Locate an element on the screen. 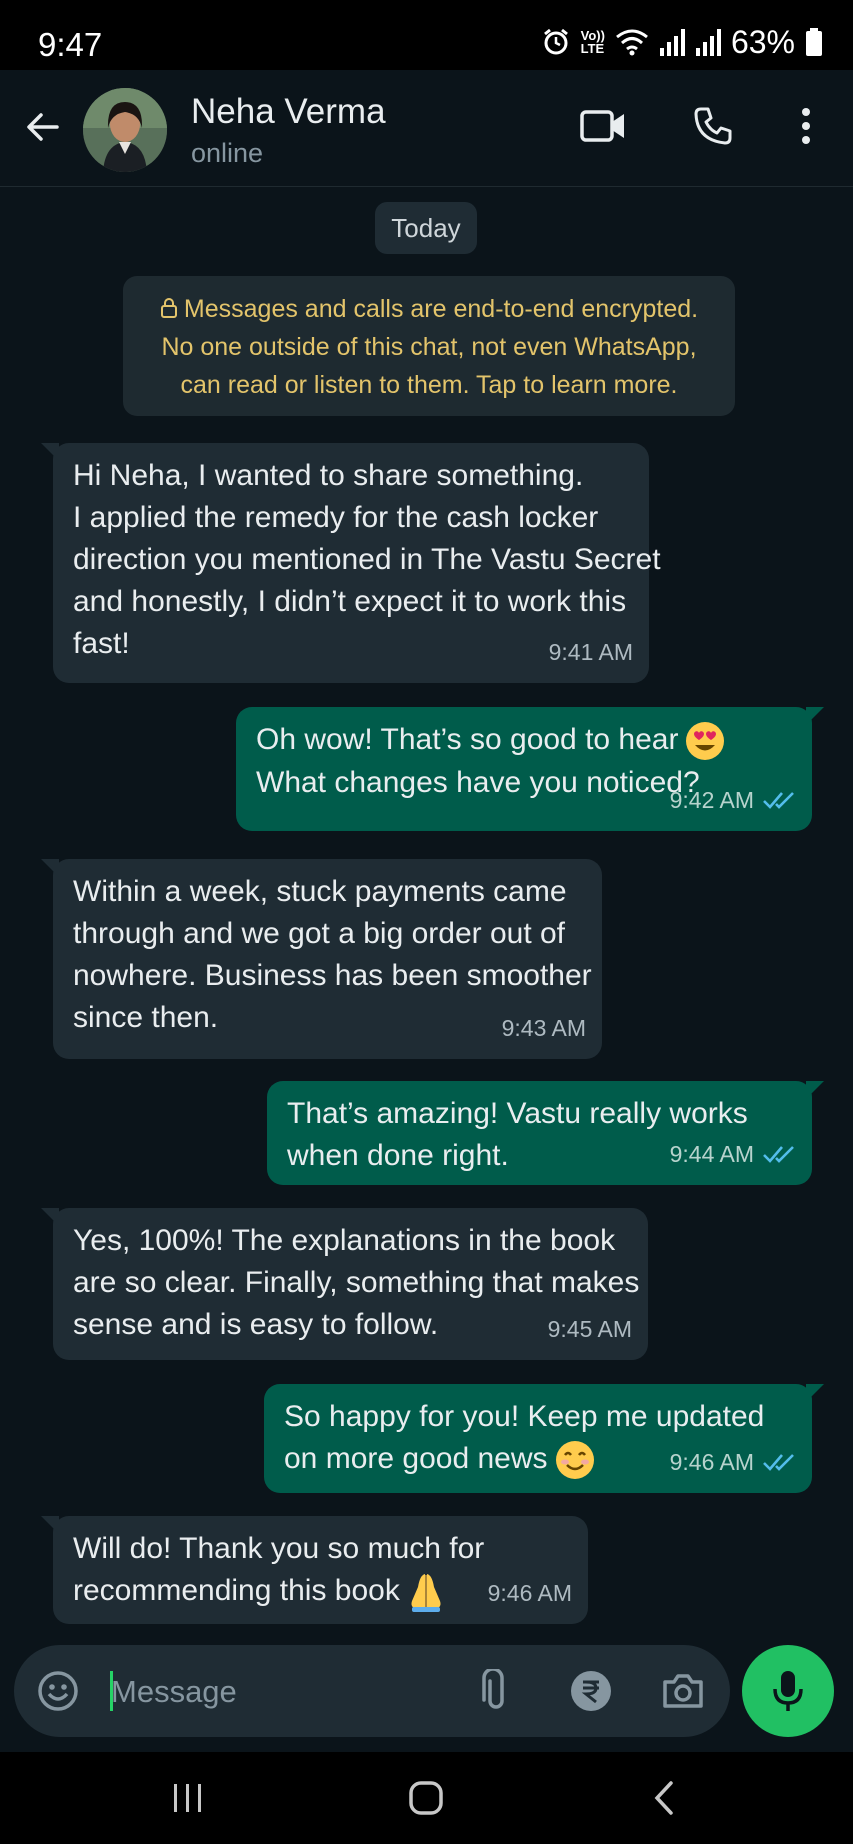  back-arrow-icon is located at coordinates (43, 127).